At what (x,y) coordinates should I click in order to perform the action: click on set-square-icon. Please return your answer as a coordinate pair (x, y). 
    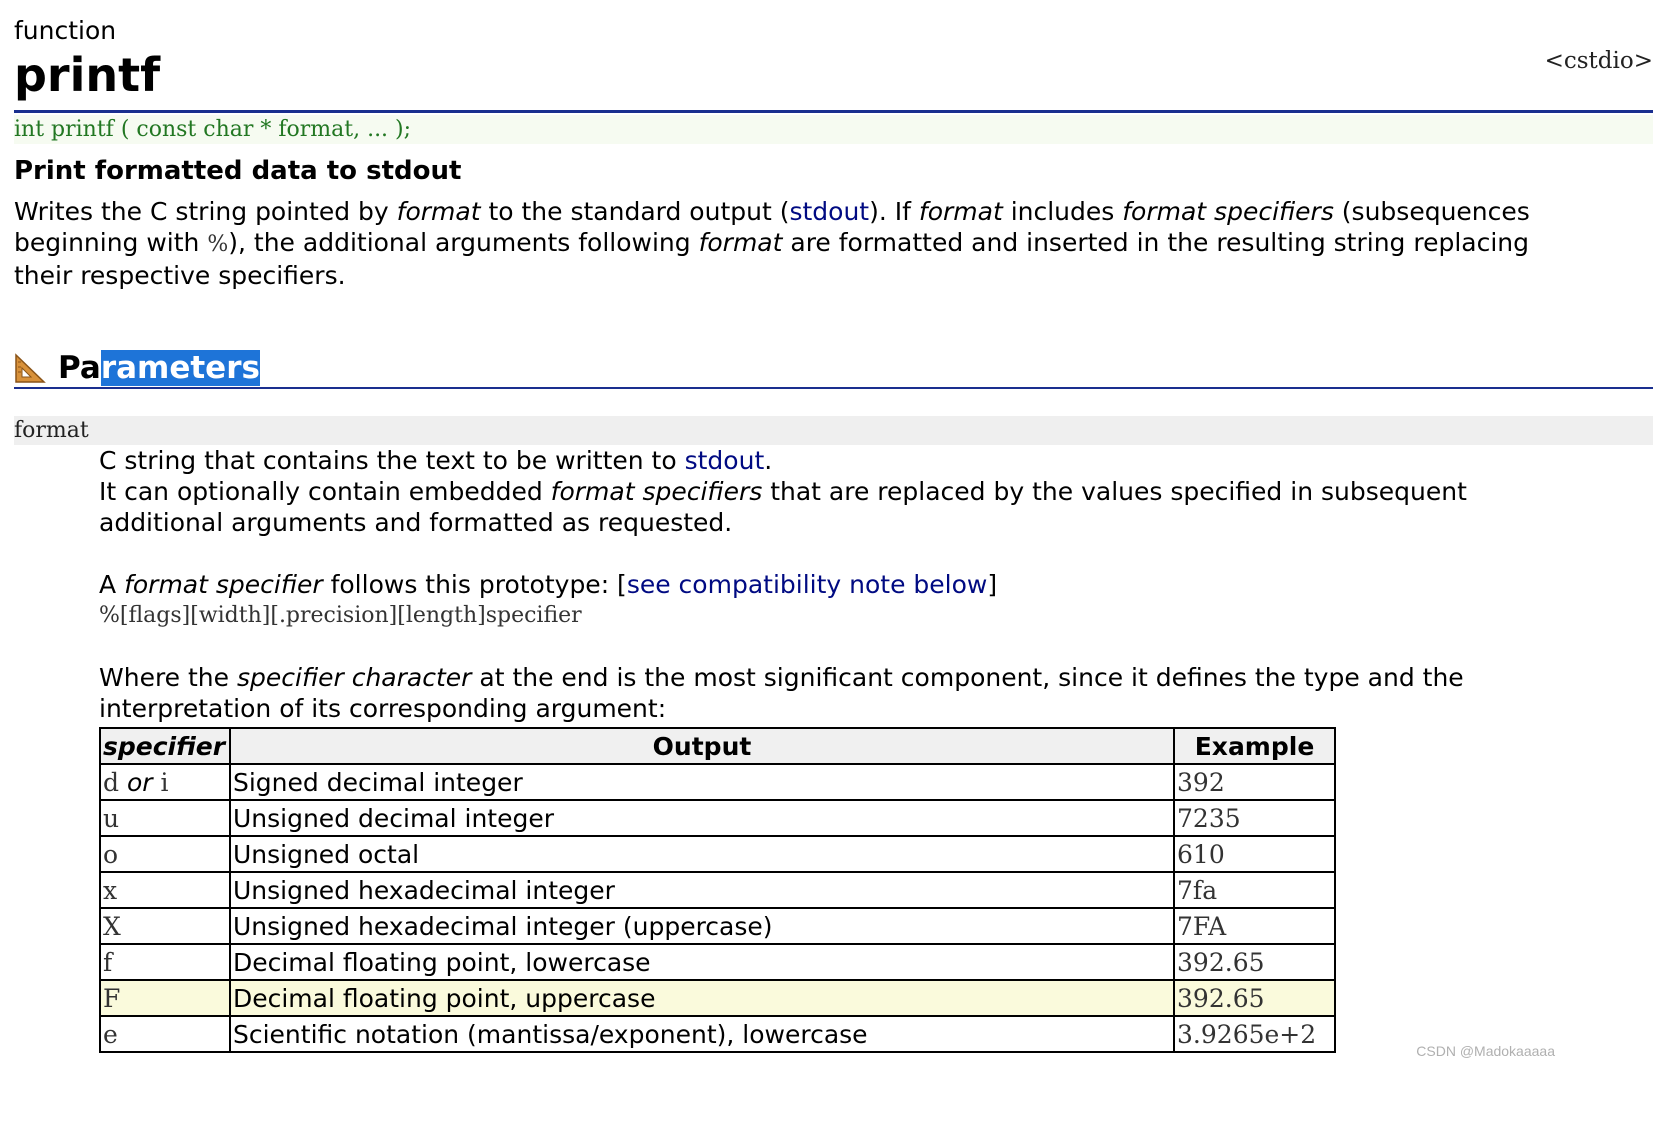
    Looking at the image, I should click on (30, 368).